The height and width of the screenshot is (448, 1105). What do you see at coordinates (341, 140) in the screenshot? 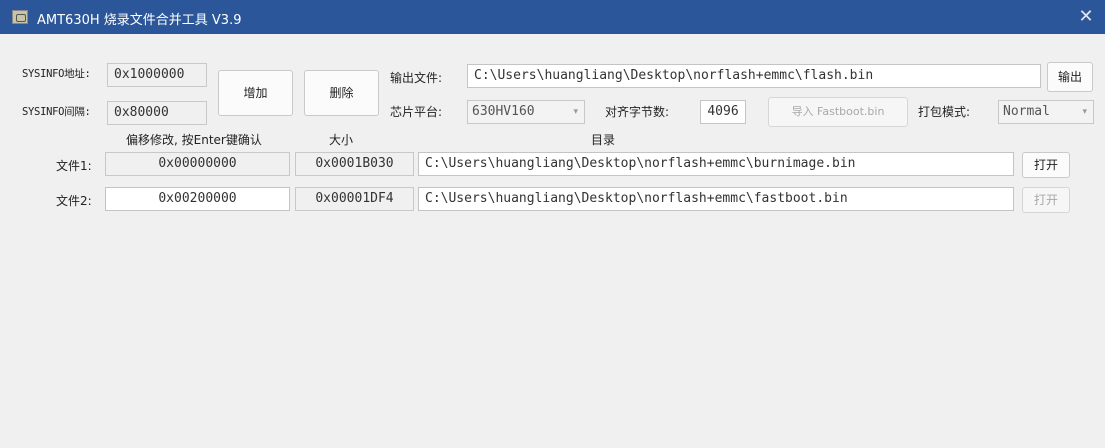
I see `size-column-header: 大小` at bounding box center [341, 140].